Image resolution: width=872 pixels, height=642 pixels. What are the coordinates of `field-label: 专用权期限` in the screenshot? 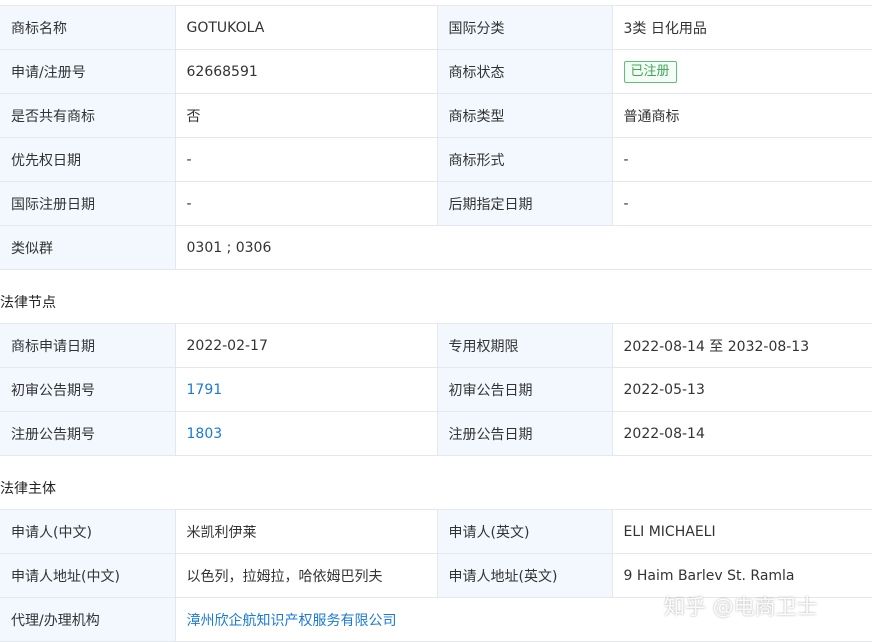 It's located at (524, 345).